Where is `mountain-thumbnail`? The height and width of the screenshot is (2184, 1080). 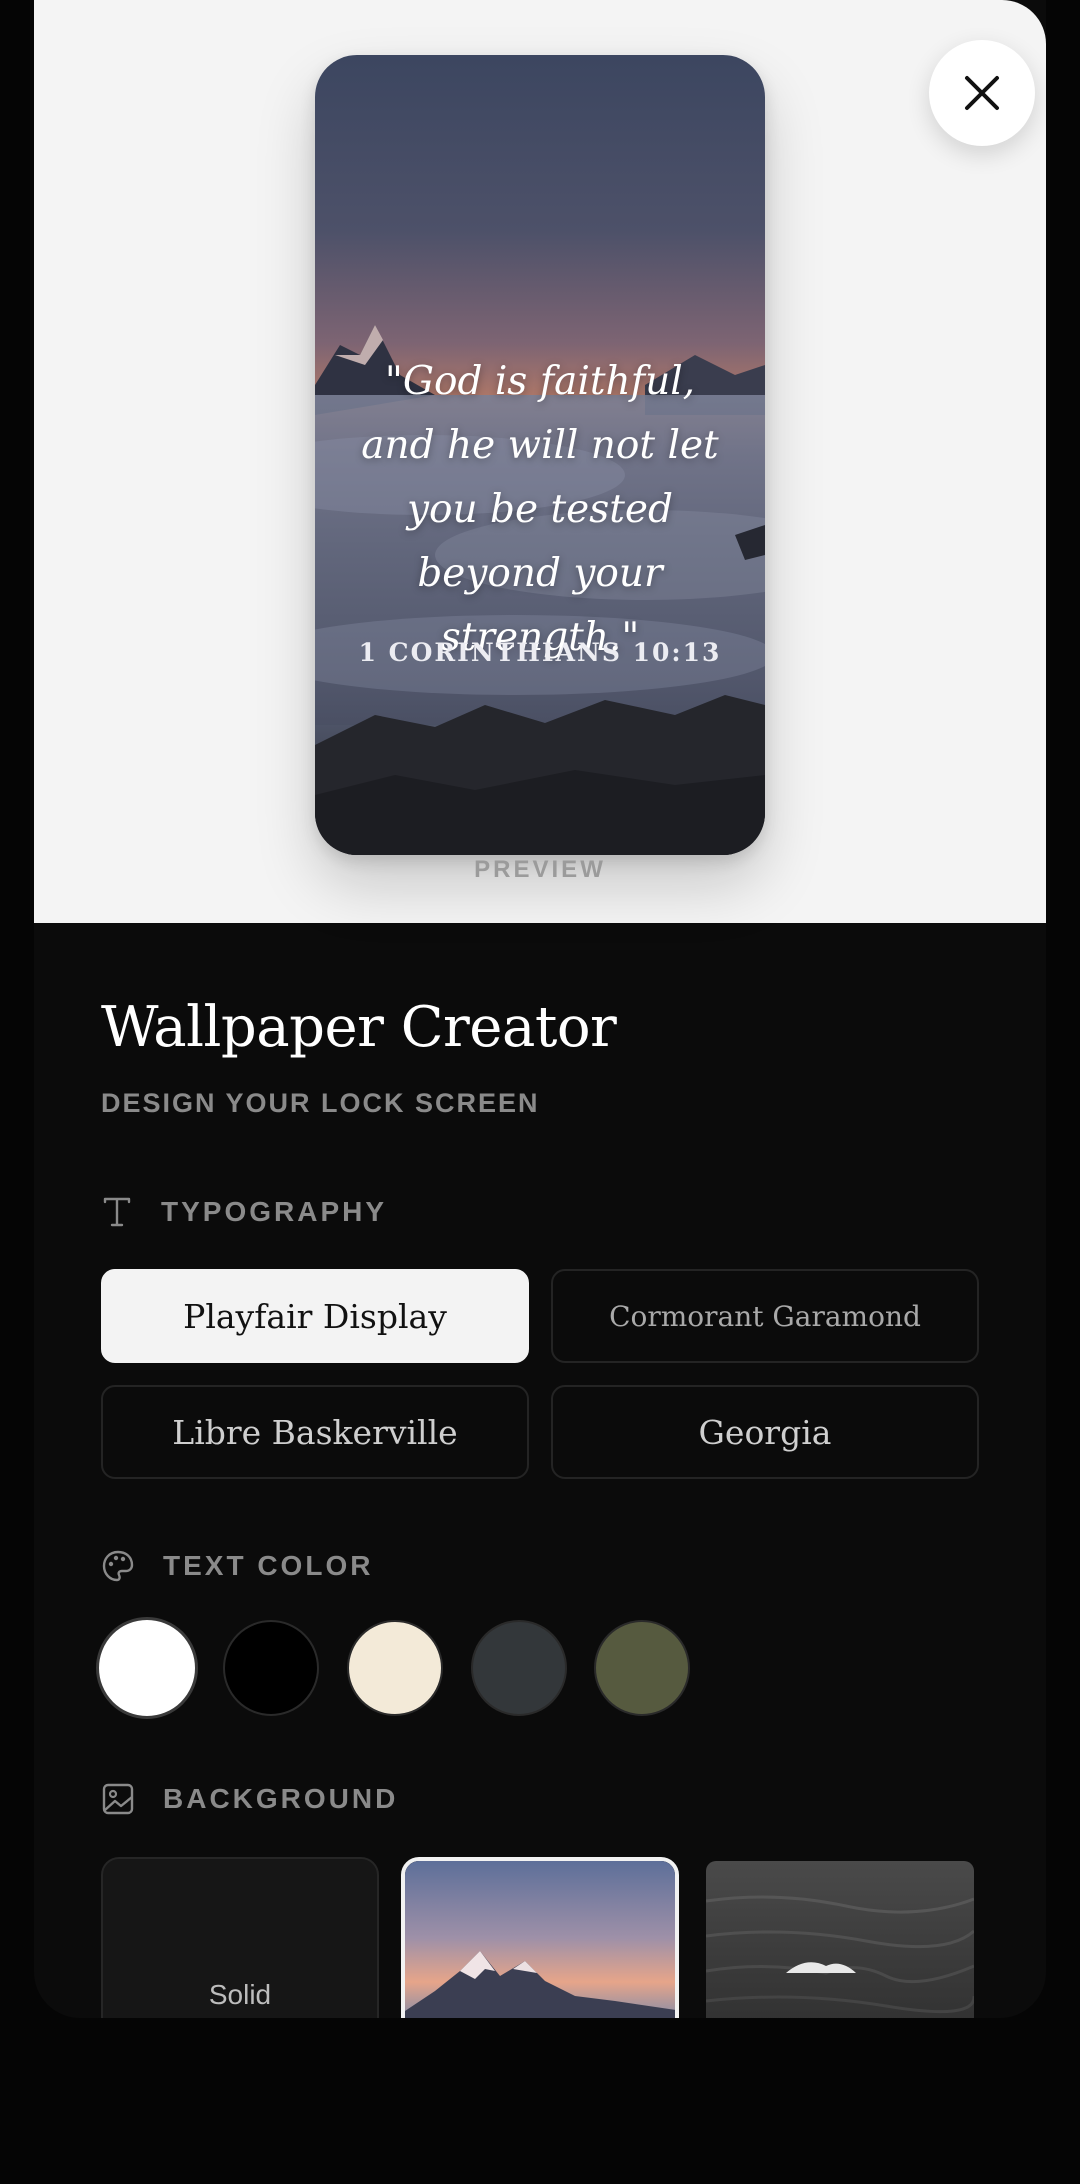 mountain-thumbnail is located at coordinates (540, 1939).